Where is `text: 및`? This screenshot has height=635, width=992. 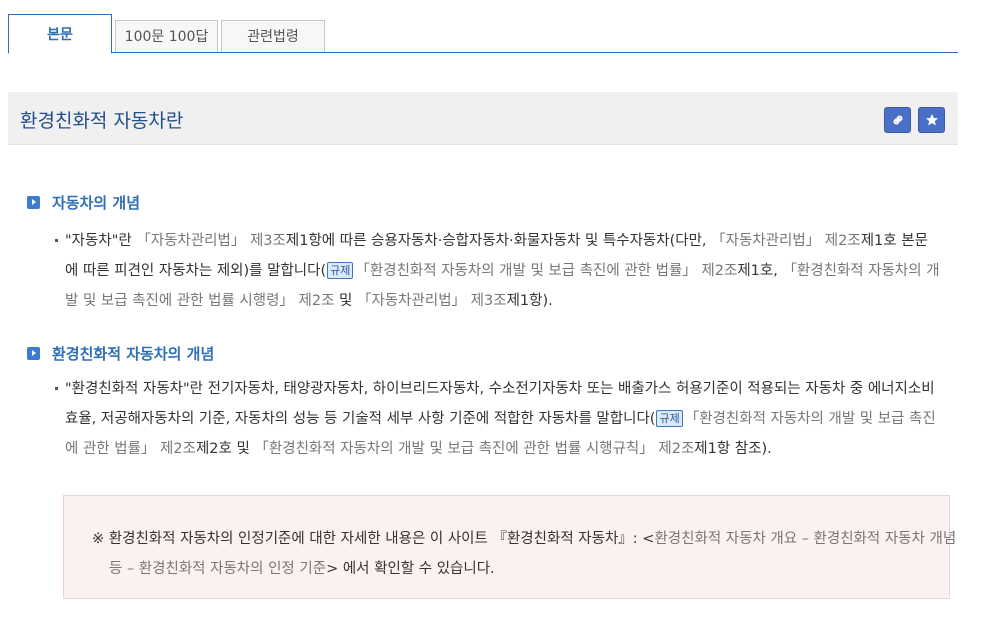 text: 및 is located at coordinates (345, 301).